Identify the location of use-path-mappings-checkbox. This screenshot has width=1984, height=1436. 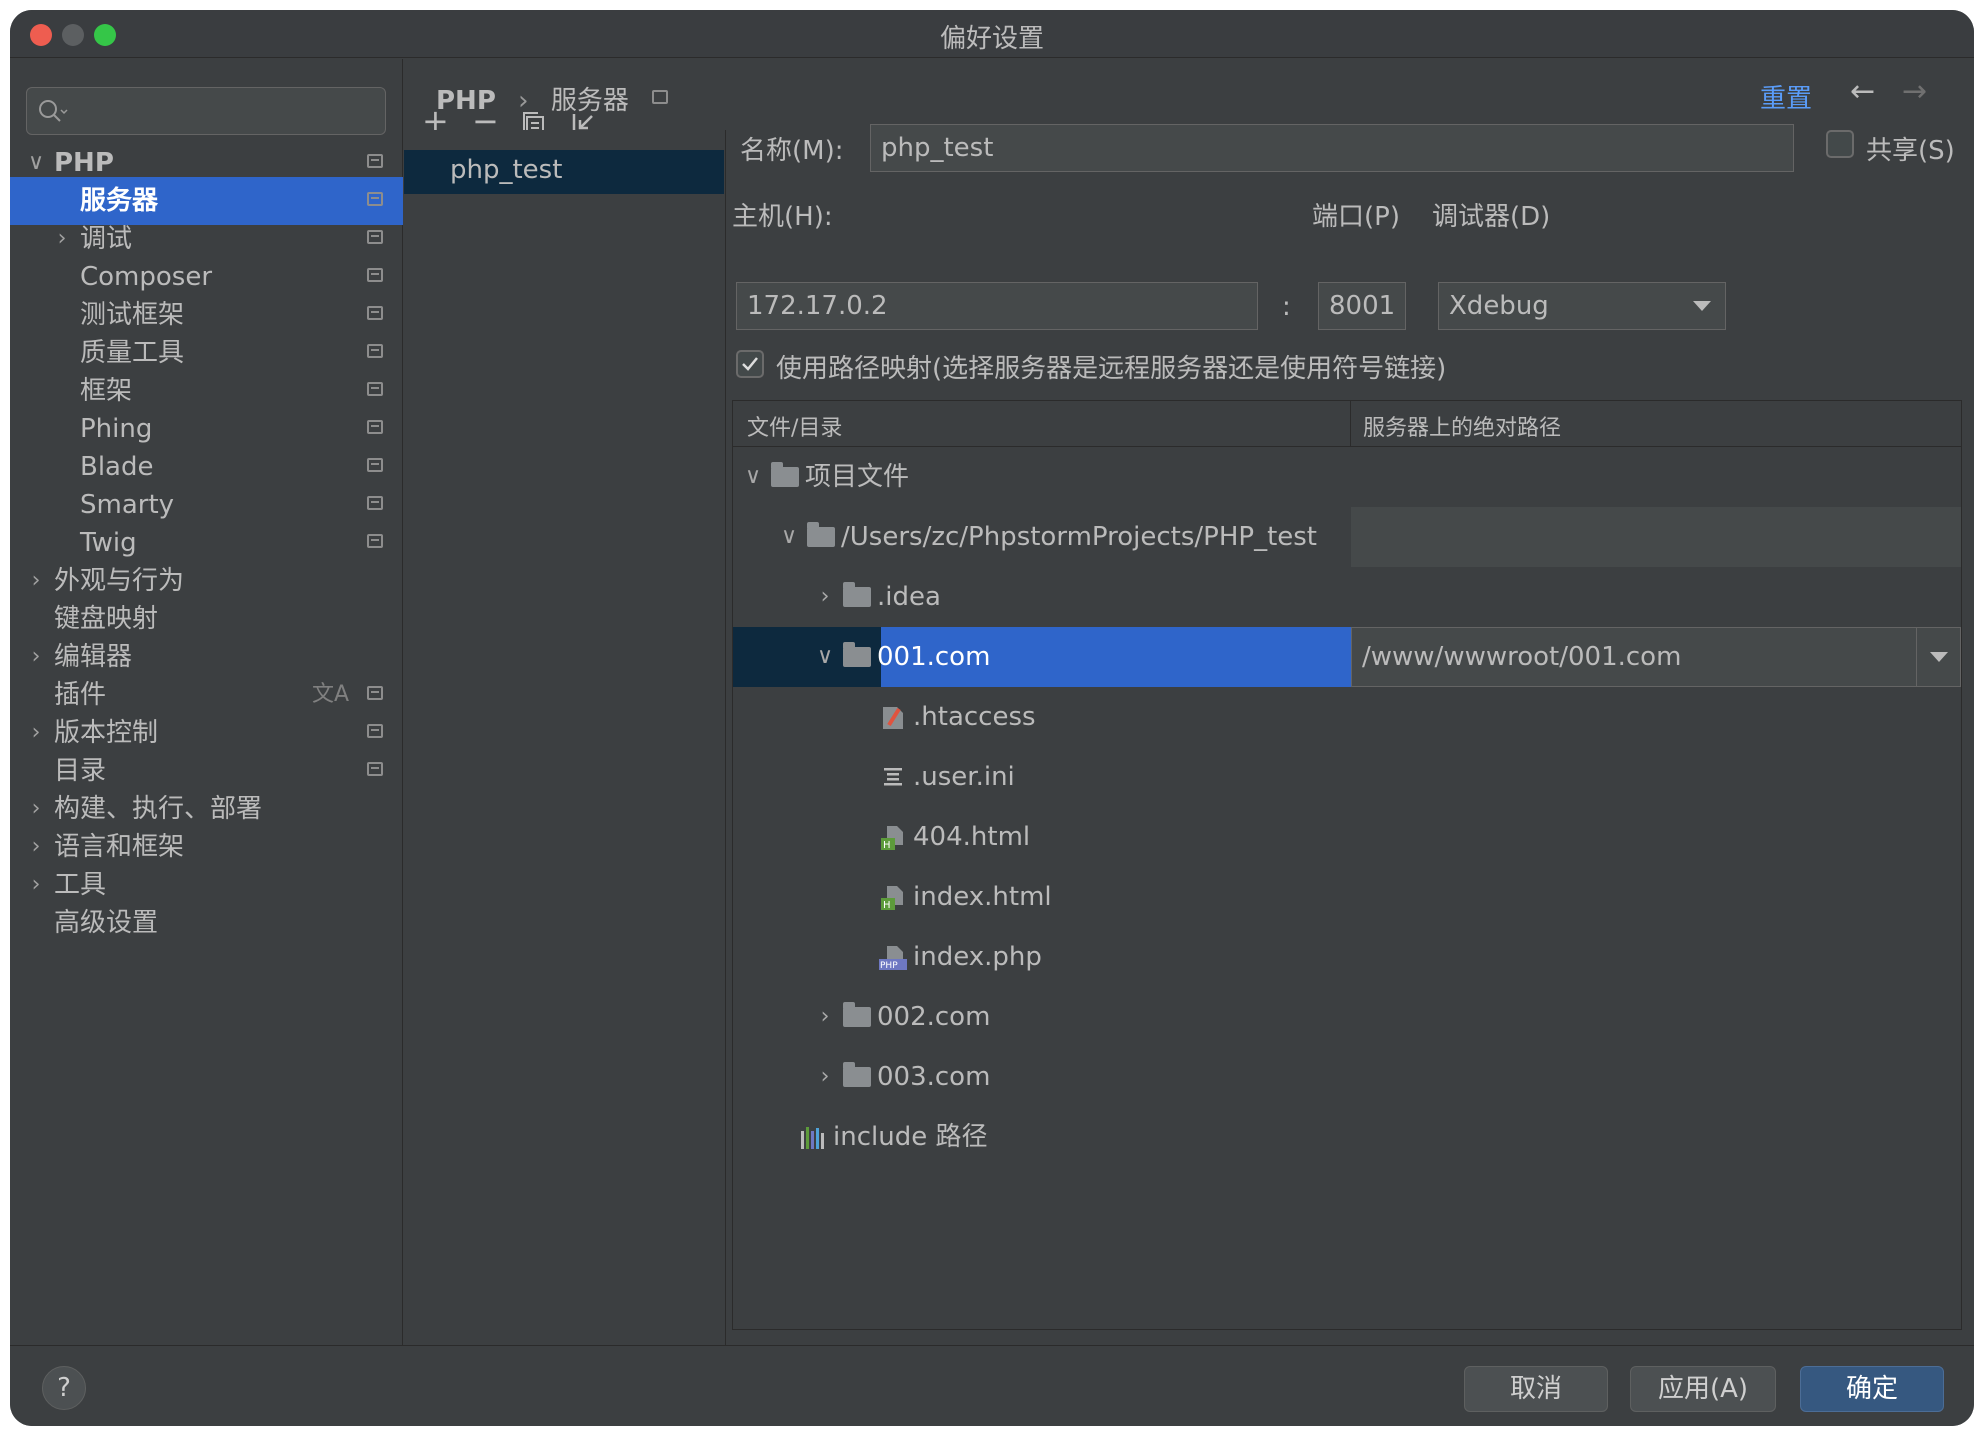
(750, 364).